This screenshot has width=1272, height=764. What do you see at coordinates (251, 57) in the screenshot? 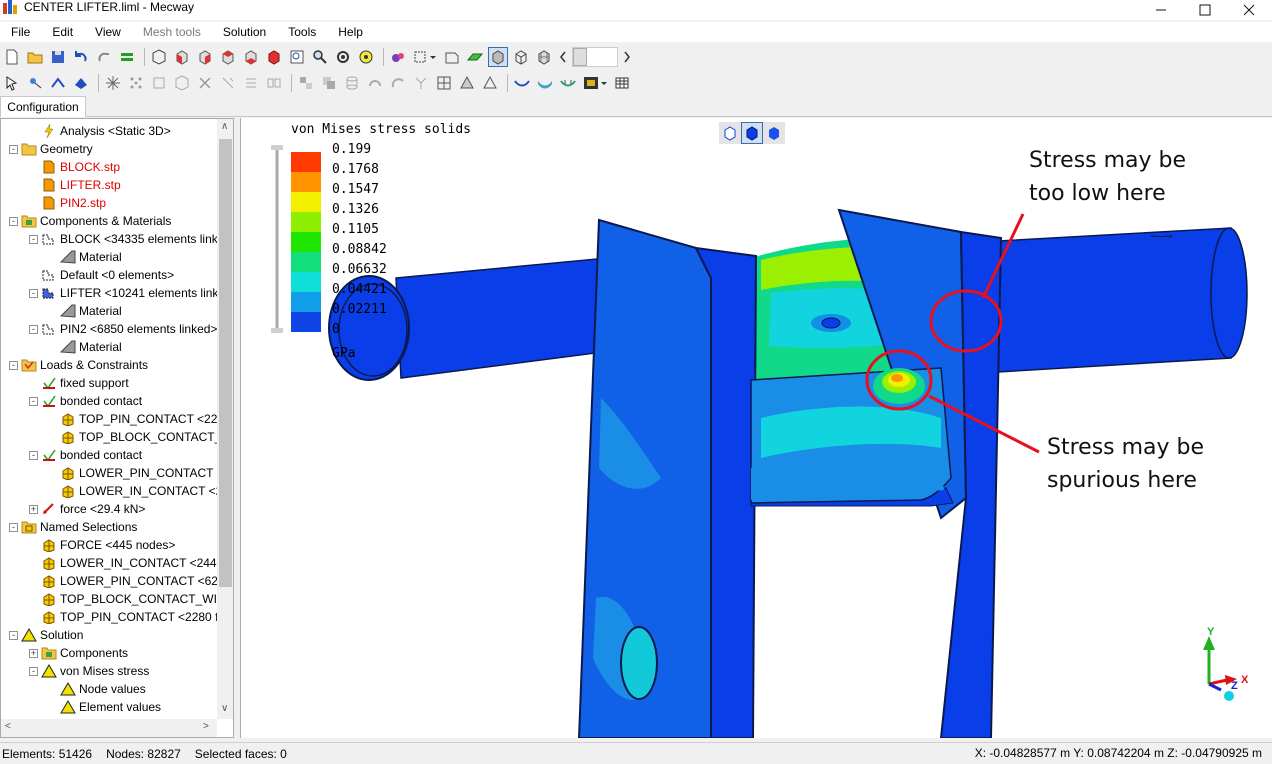
I see `view-bottom-button` at bounding box center [251, 57].